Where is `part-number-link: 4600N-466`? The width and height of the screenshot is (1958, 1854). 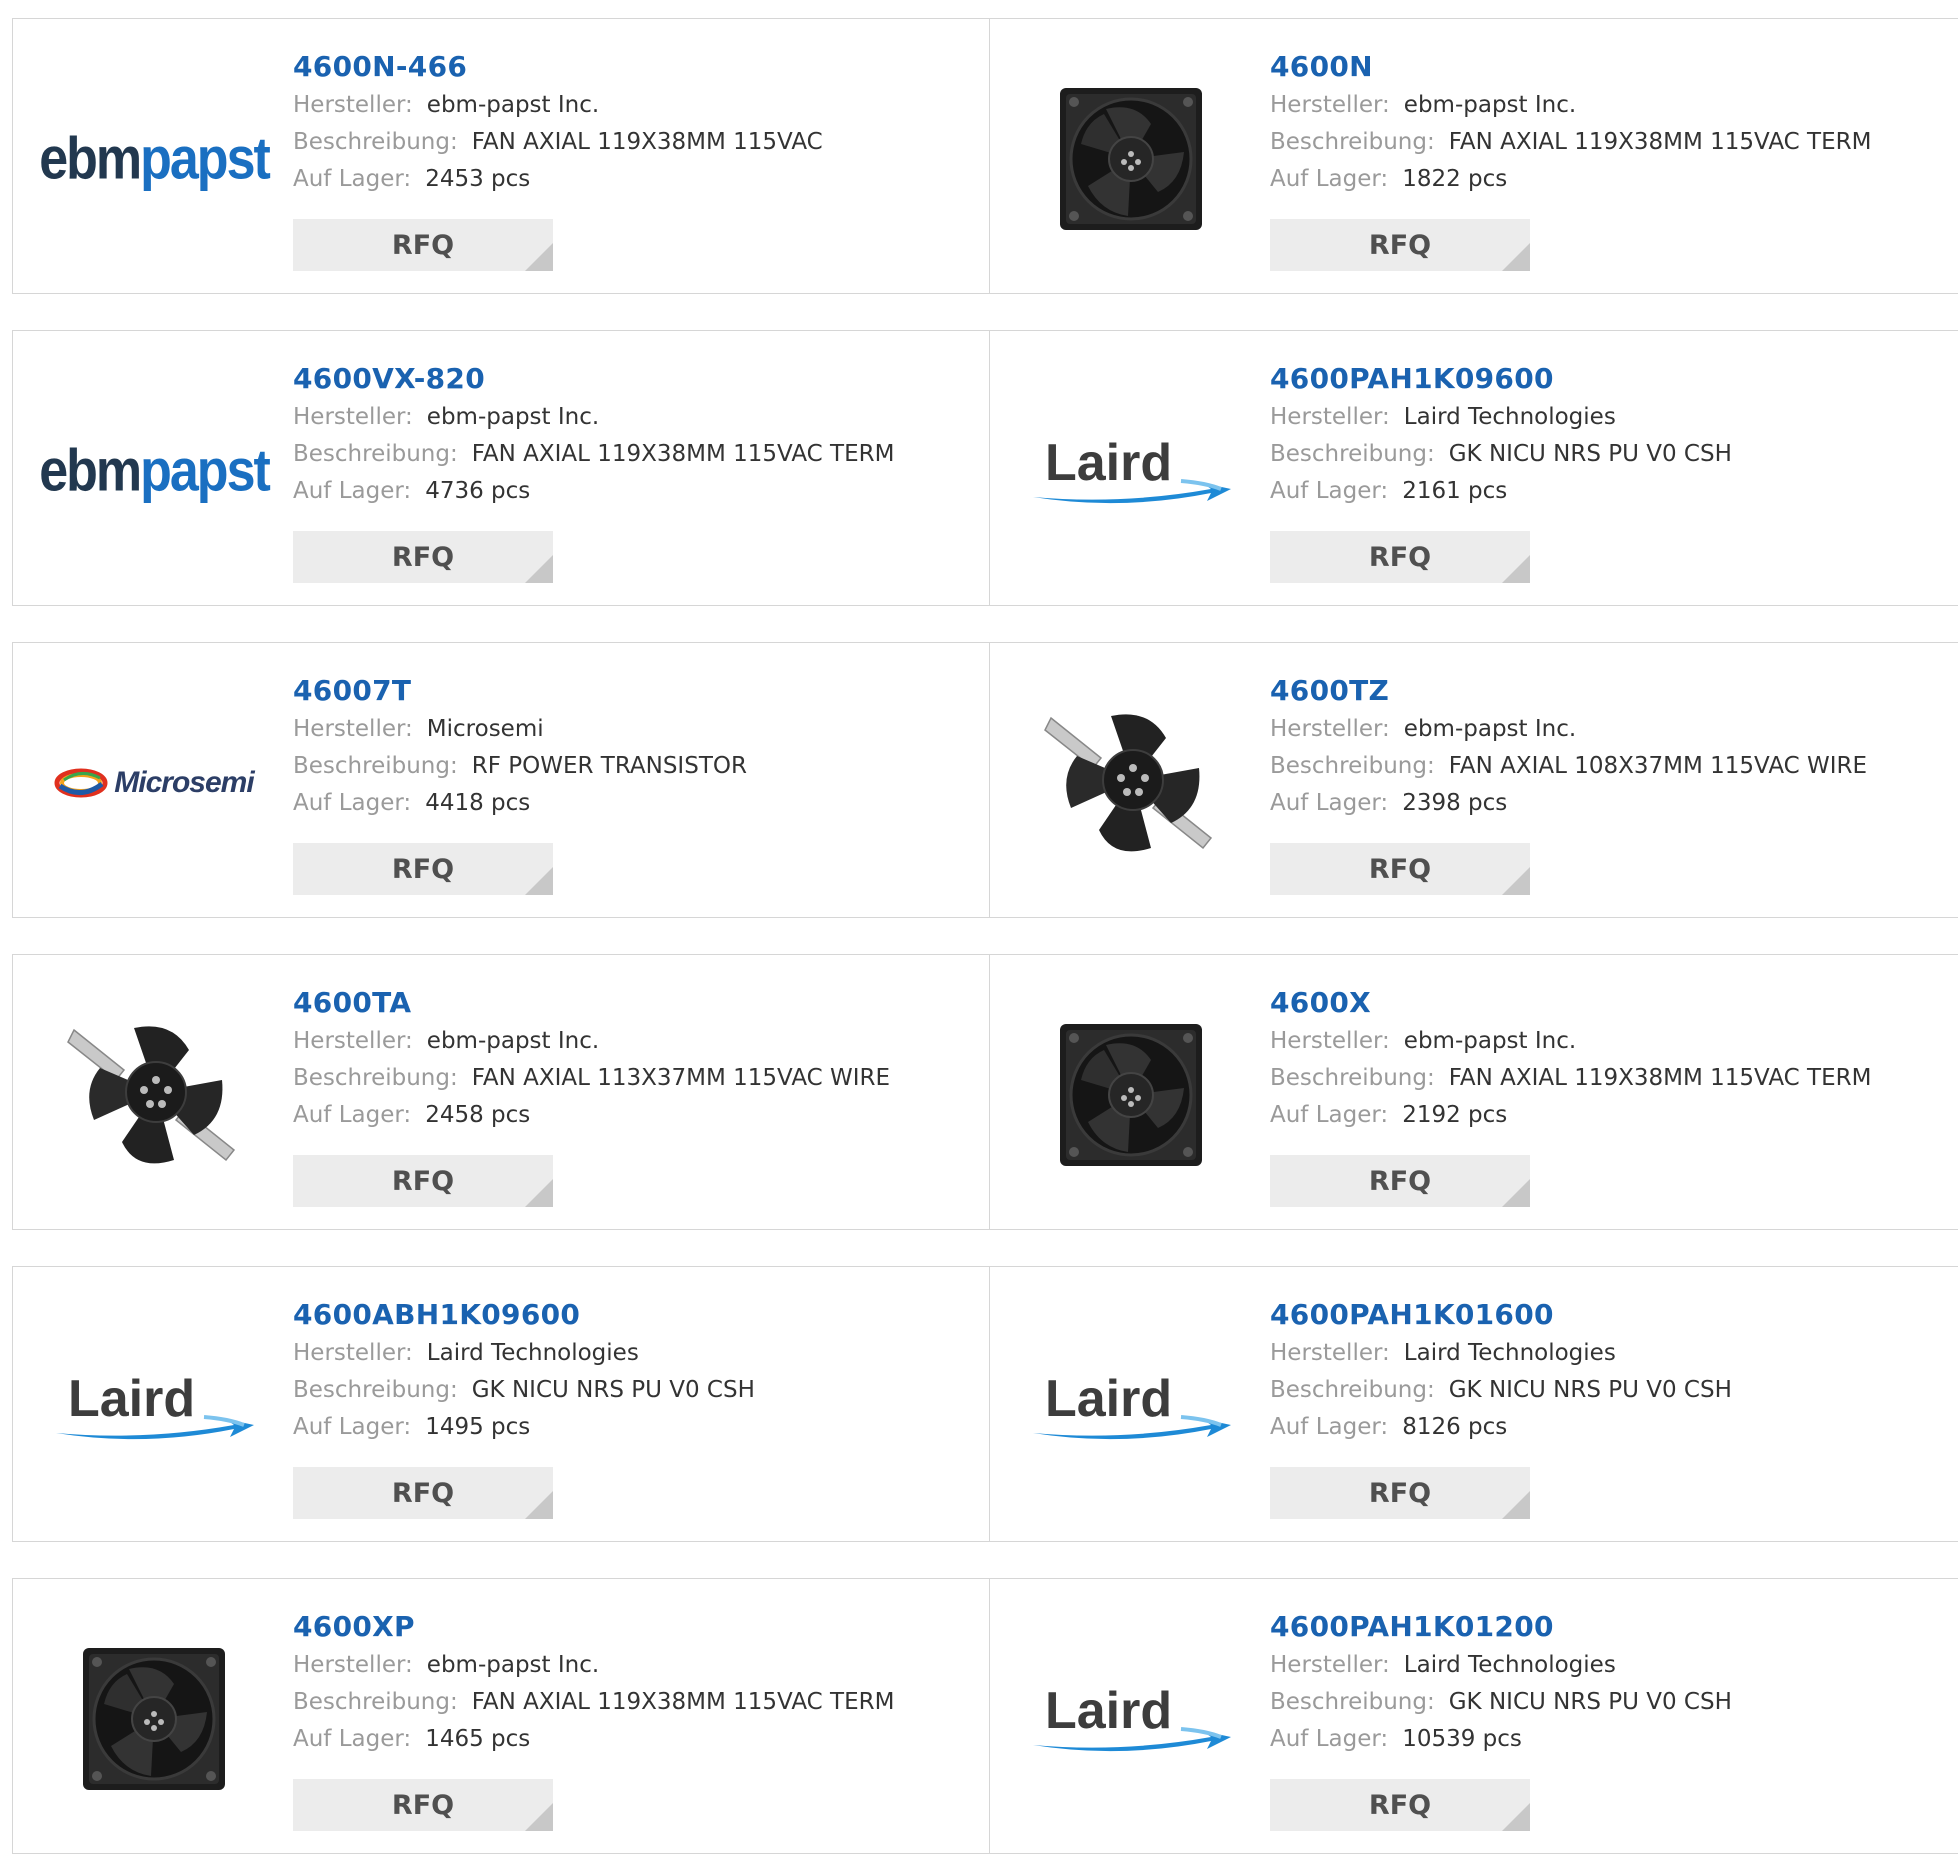 part-number-link: 4600N-466 is located at coordinates (558, 67).